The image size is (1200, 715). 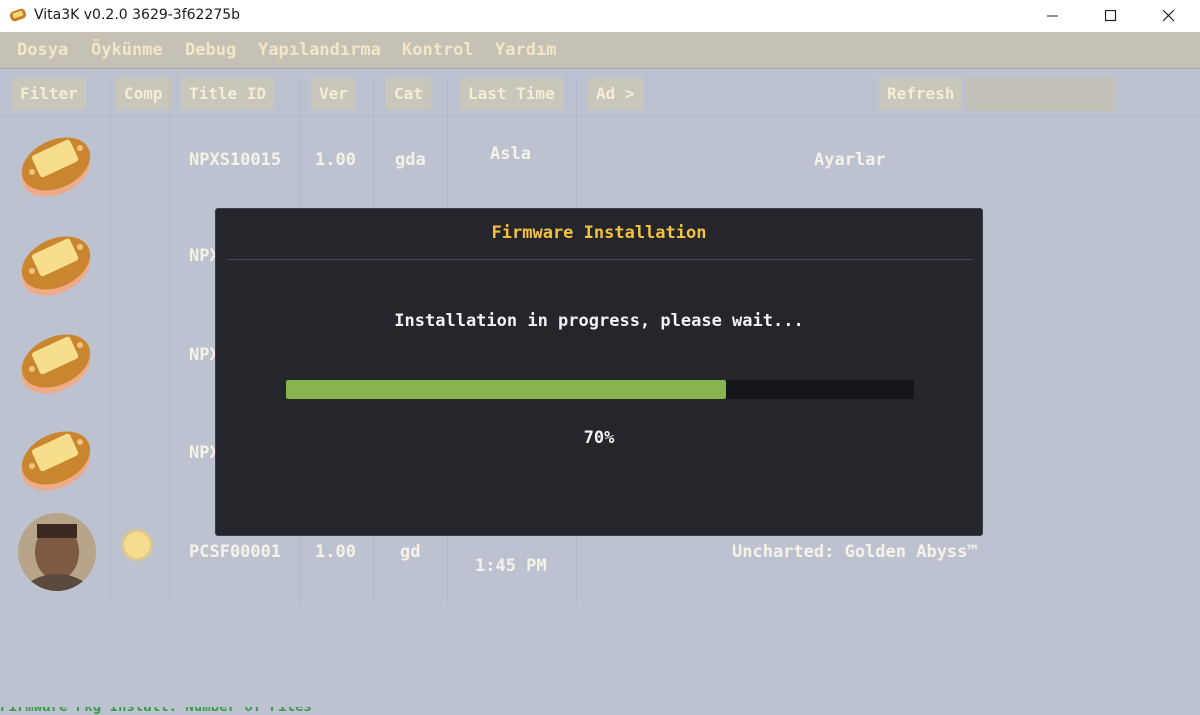 I want to click on close-icon, so click(x=1169, y=16).